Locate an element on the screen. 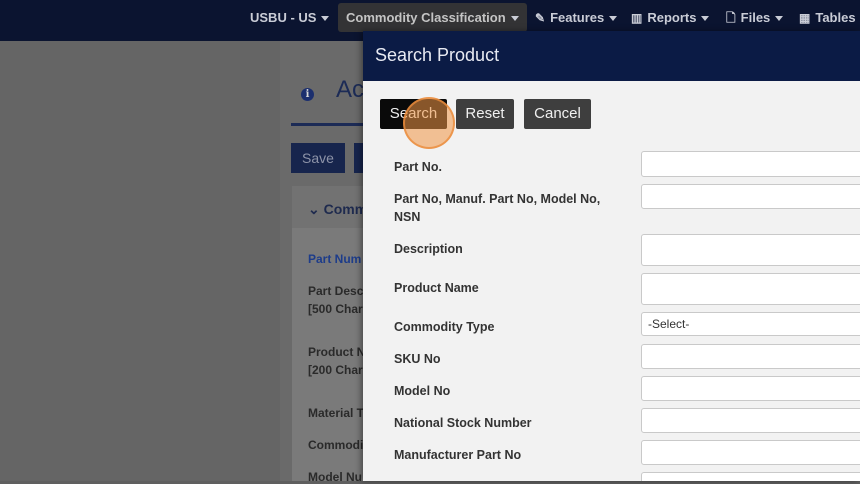  multi-part-input is located at coordinates (750, 196).